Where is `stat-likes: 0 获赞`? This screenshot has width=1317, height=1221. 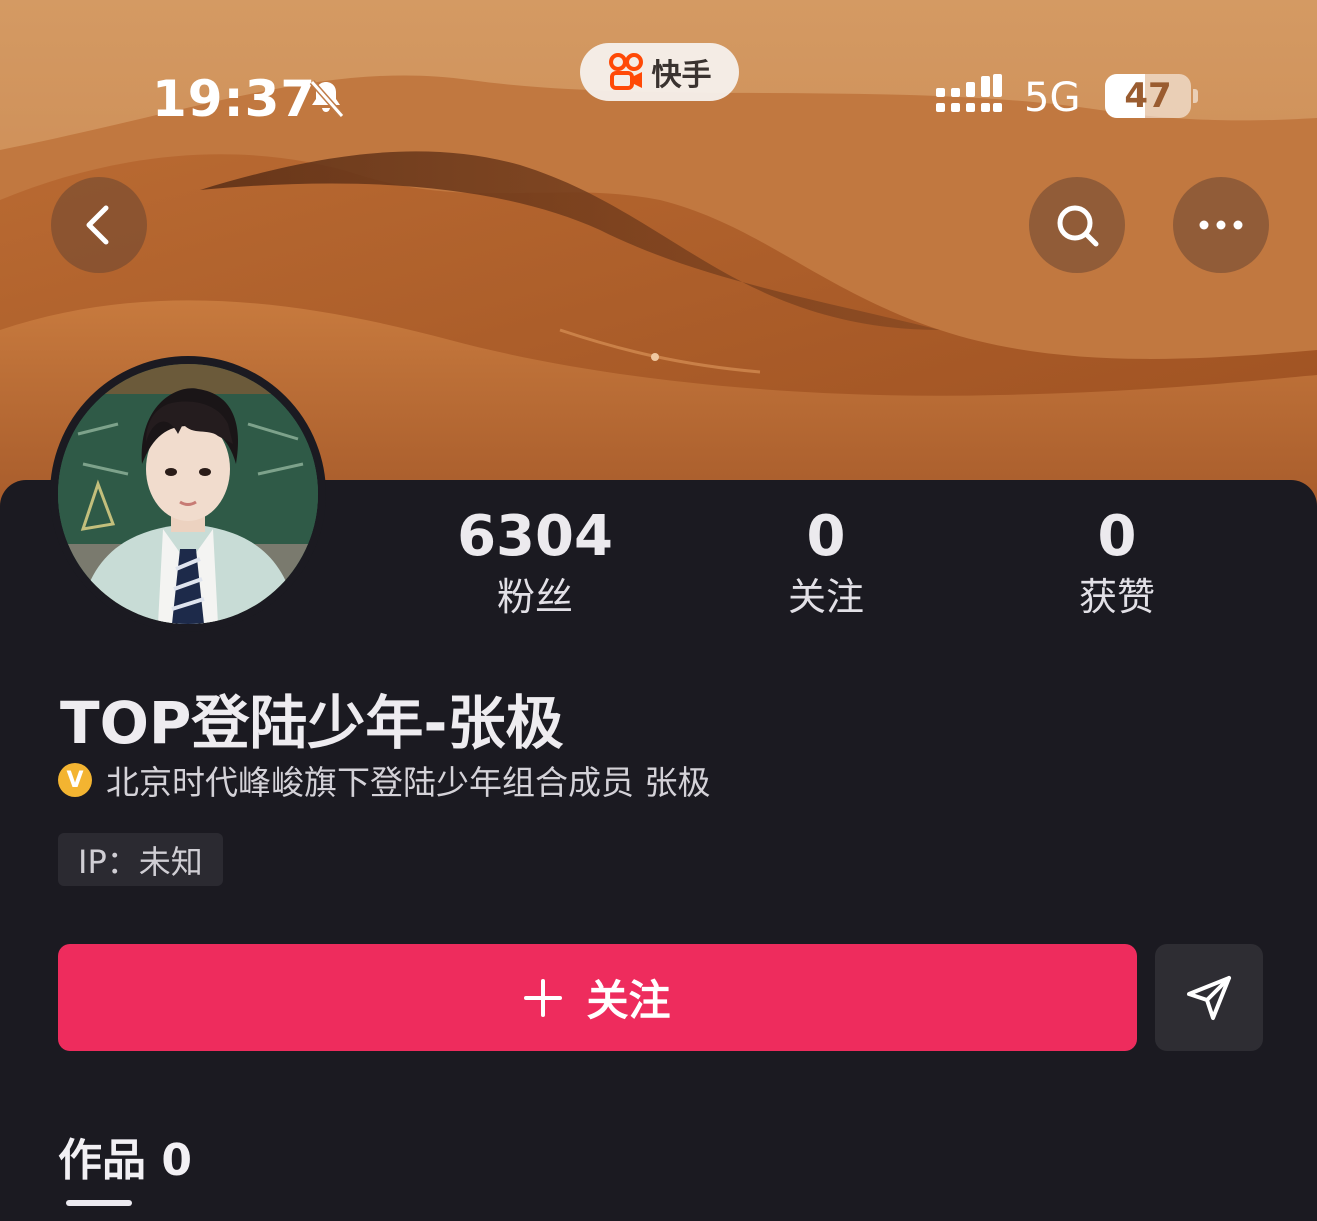 stat-likes: 0 获赞 is located at coordinates (1117, 563).